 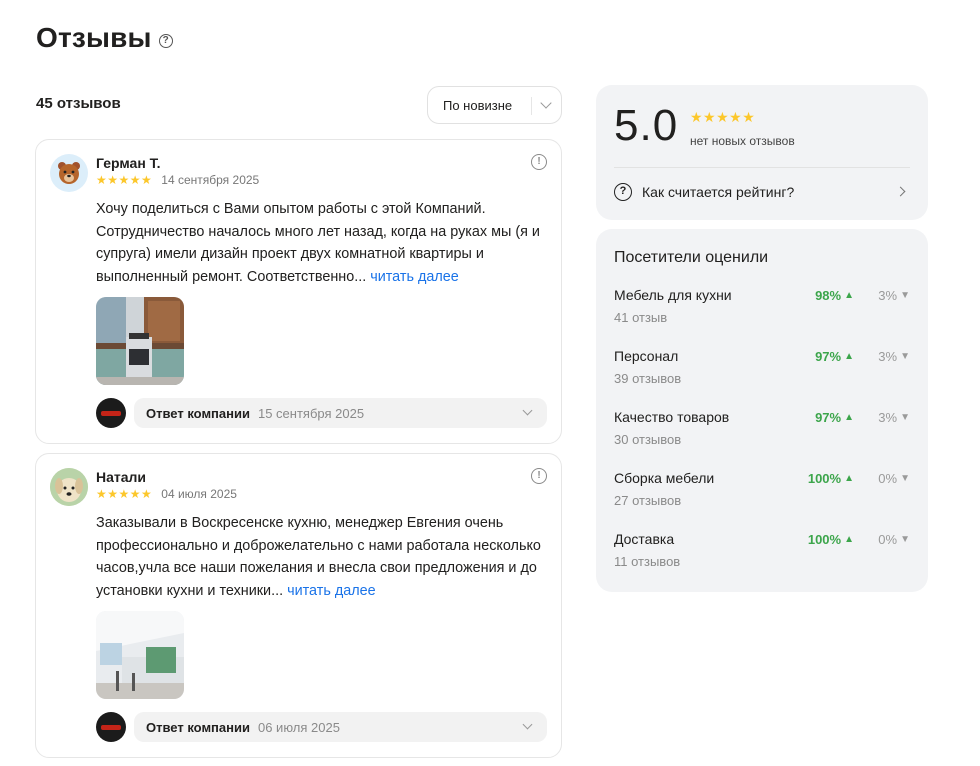 What do you see at coordinates (128, 163) in the screenshot?
I see `review-author: Герман Т.` at bounding box center [128, 163].